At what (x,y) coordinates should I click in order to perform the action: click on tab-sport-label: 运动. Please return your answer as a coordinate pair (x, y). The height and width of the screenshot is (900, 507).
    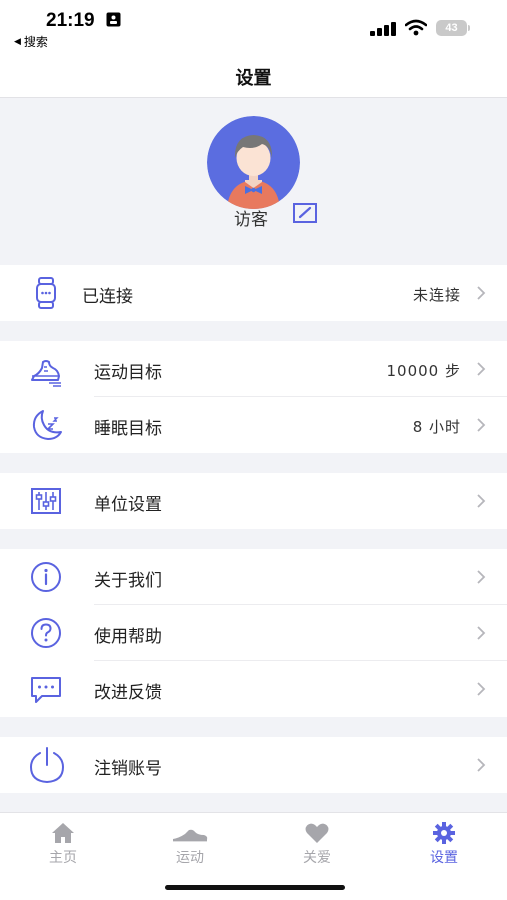
    Looking at the image, I should click on (190, 858).